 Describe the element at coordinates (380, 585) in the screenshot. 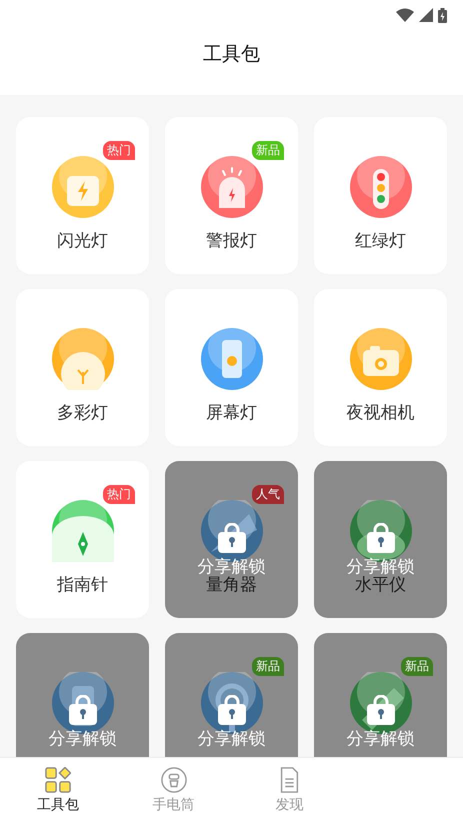

I see `tool-name: 水平仪` at that location.